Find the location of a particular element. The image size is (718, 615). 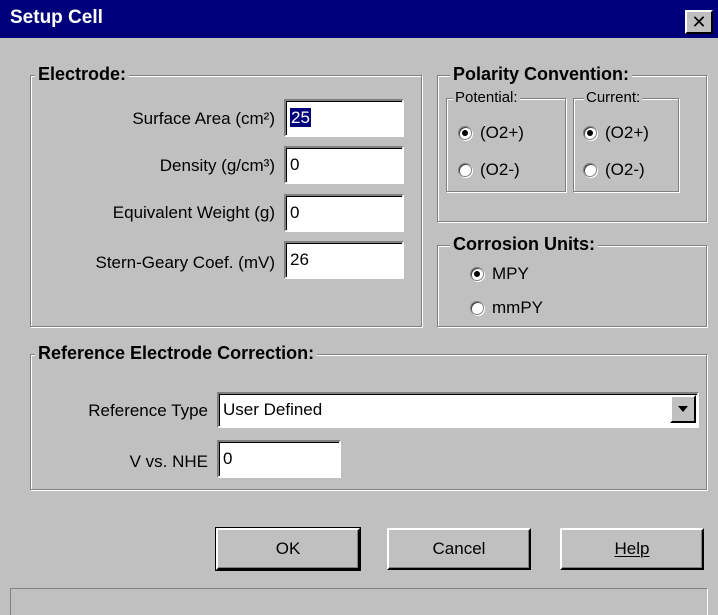

current-o2-plus-label: (O2+) is located at coordinates (627, 132).